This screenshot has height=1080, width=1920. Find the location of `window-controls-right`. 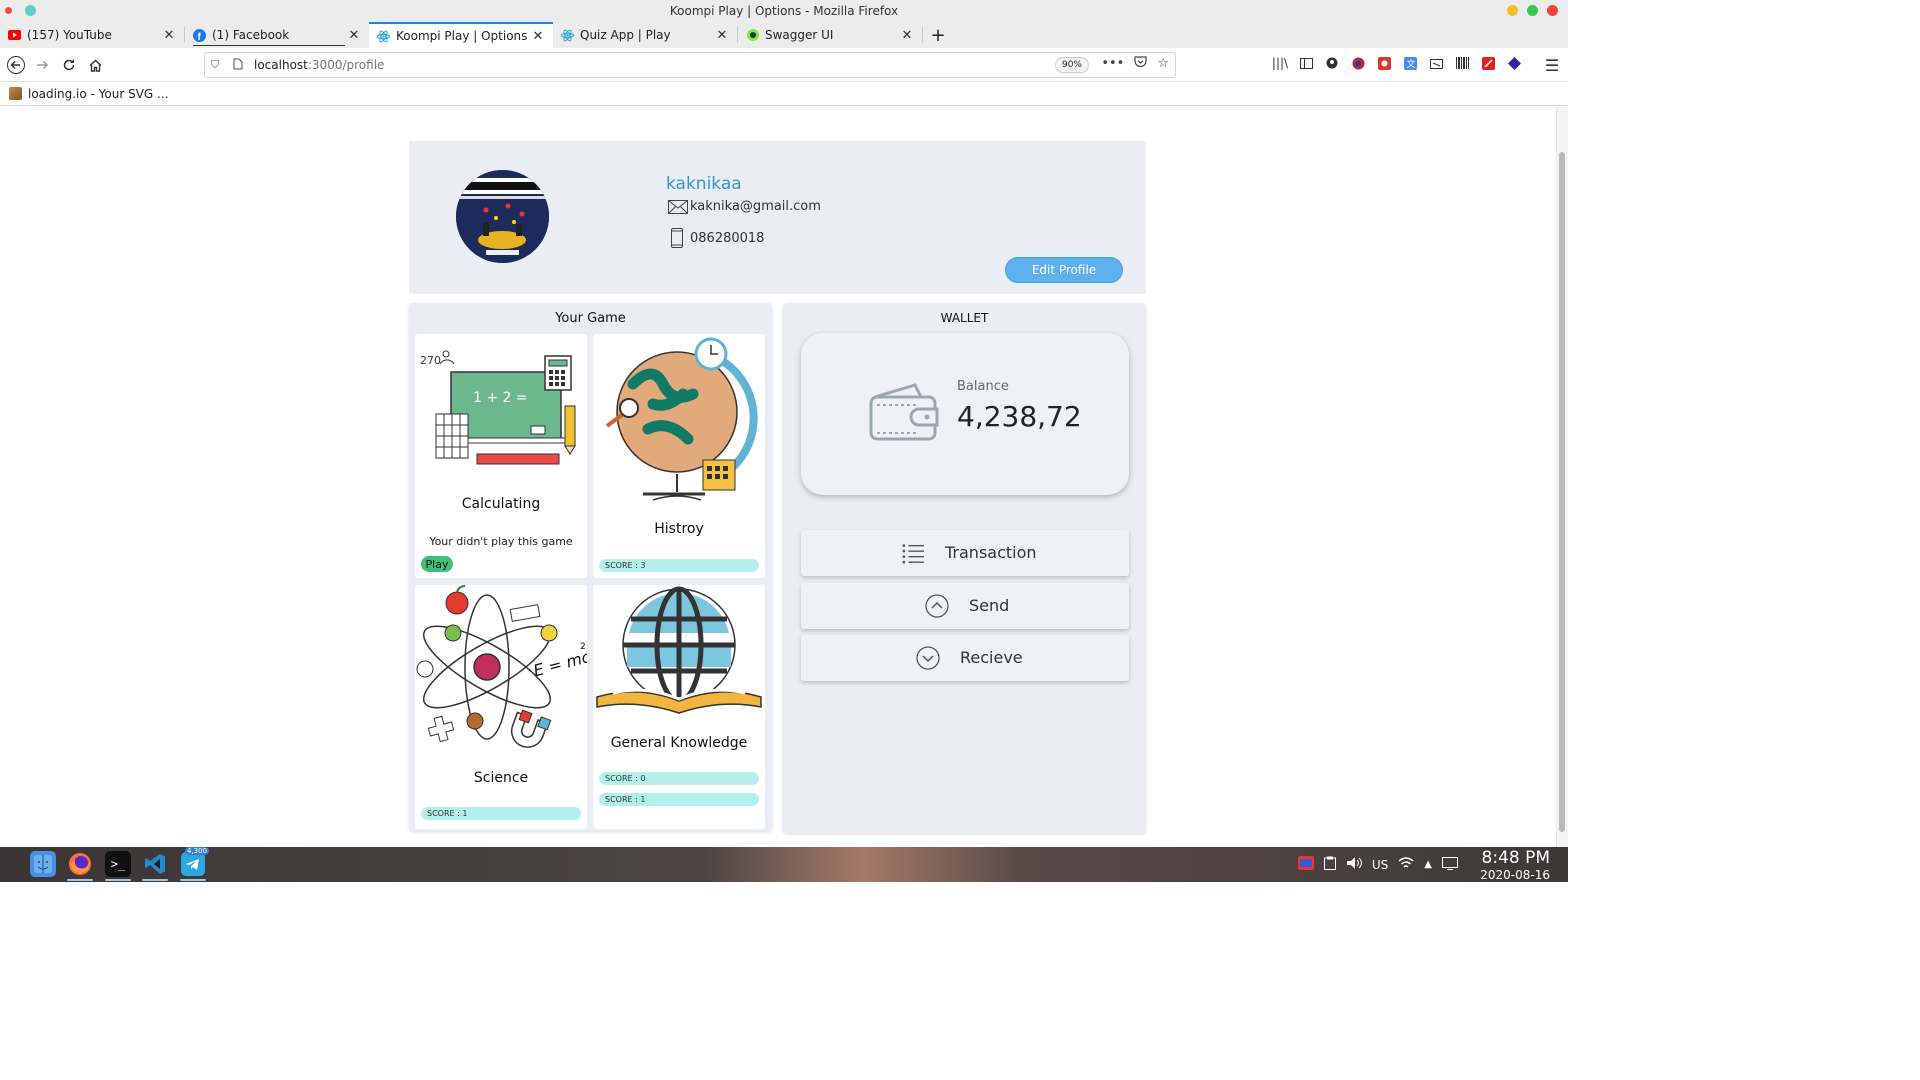

window-controls-right is located at coordinates (1532, 10).